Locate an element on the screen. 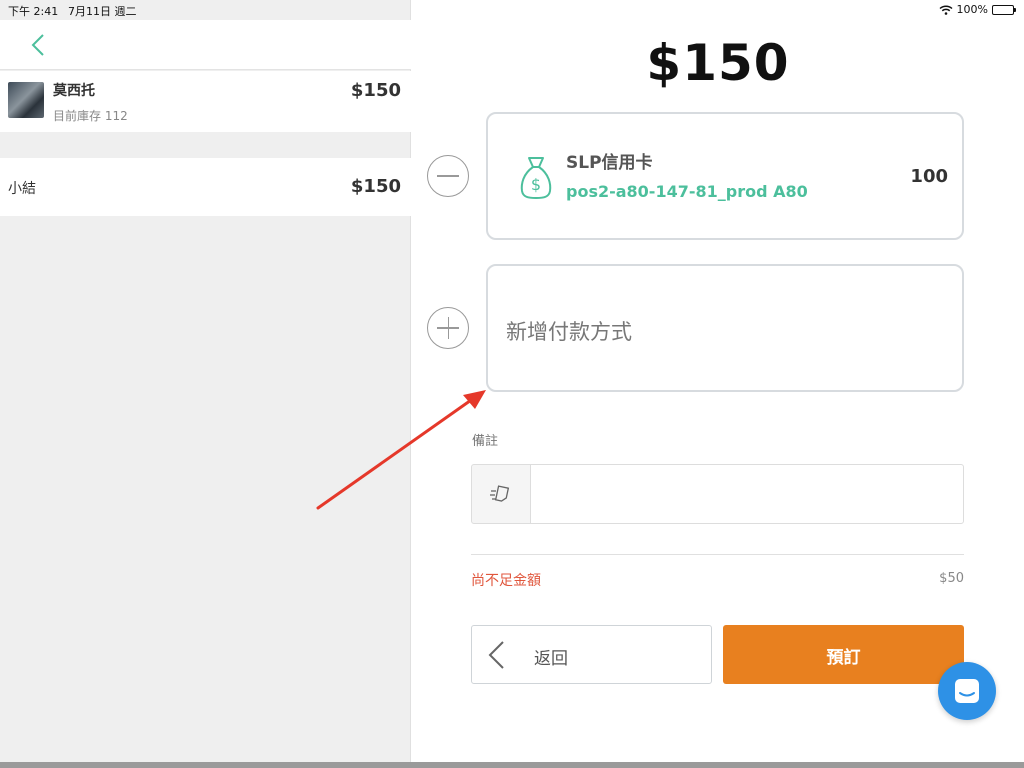 The width and height of the screenshot is (1024, 768). payment-method-card: $ SLP信用卡 pos2-a80-147-81_prod A80 100 is located at coordinates (725, 176).